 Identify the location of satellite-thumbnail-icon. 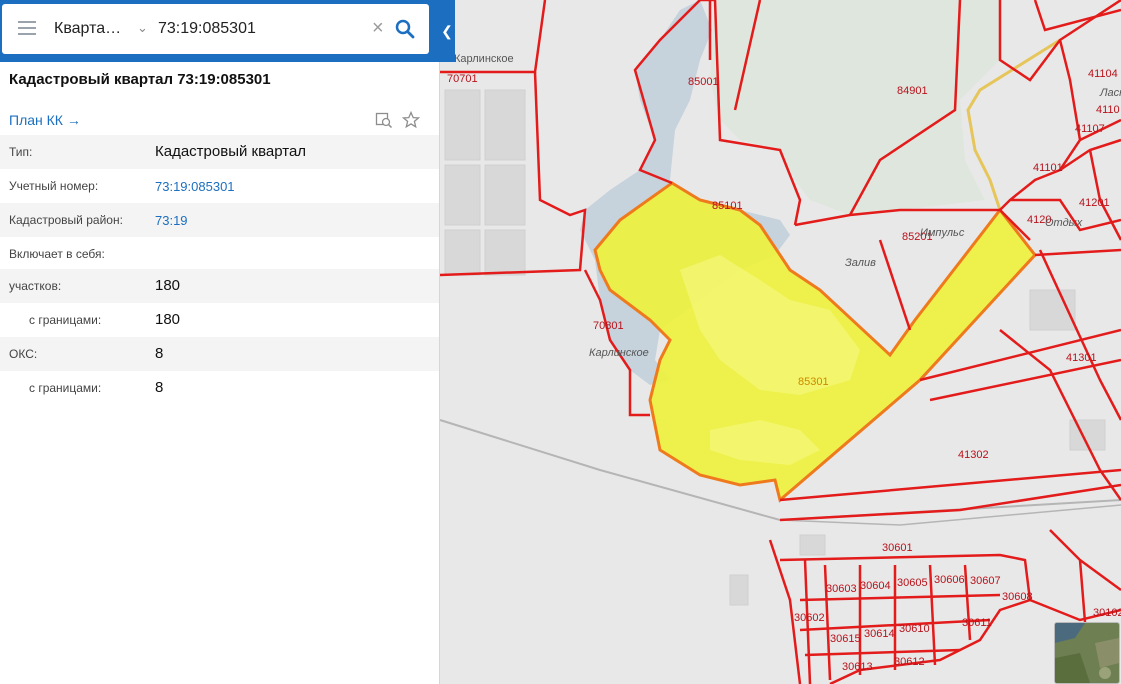
(1087, 653).